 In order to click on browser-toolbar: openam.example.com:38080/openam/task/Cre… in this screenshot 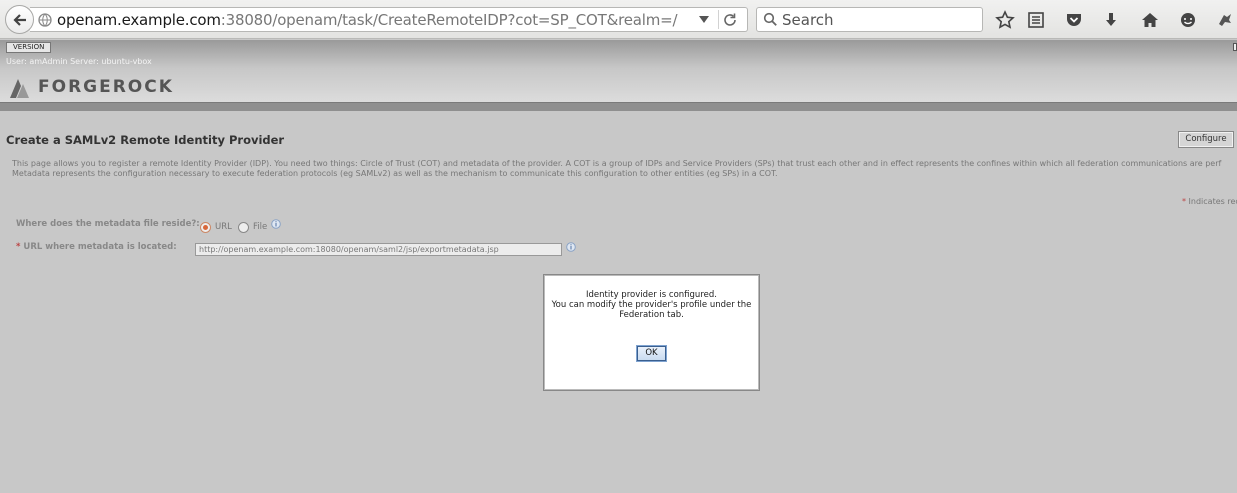, I will do `click(618, 19)`.